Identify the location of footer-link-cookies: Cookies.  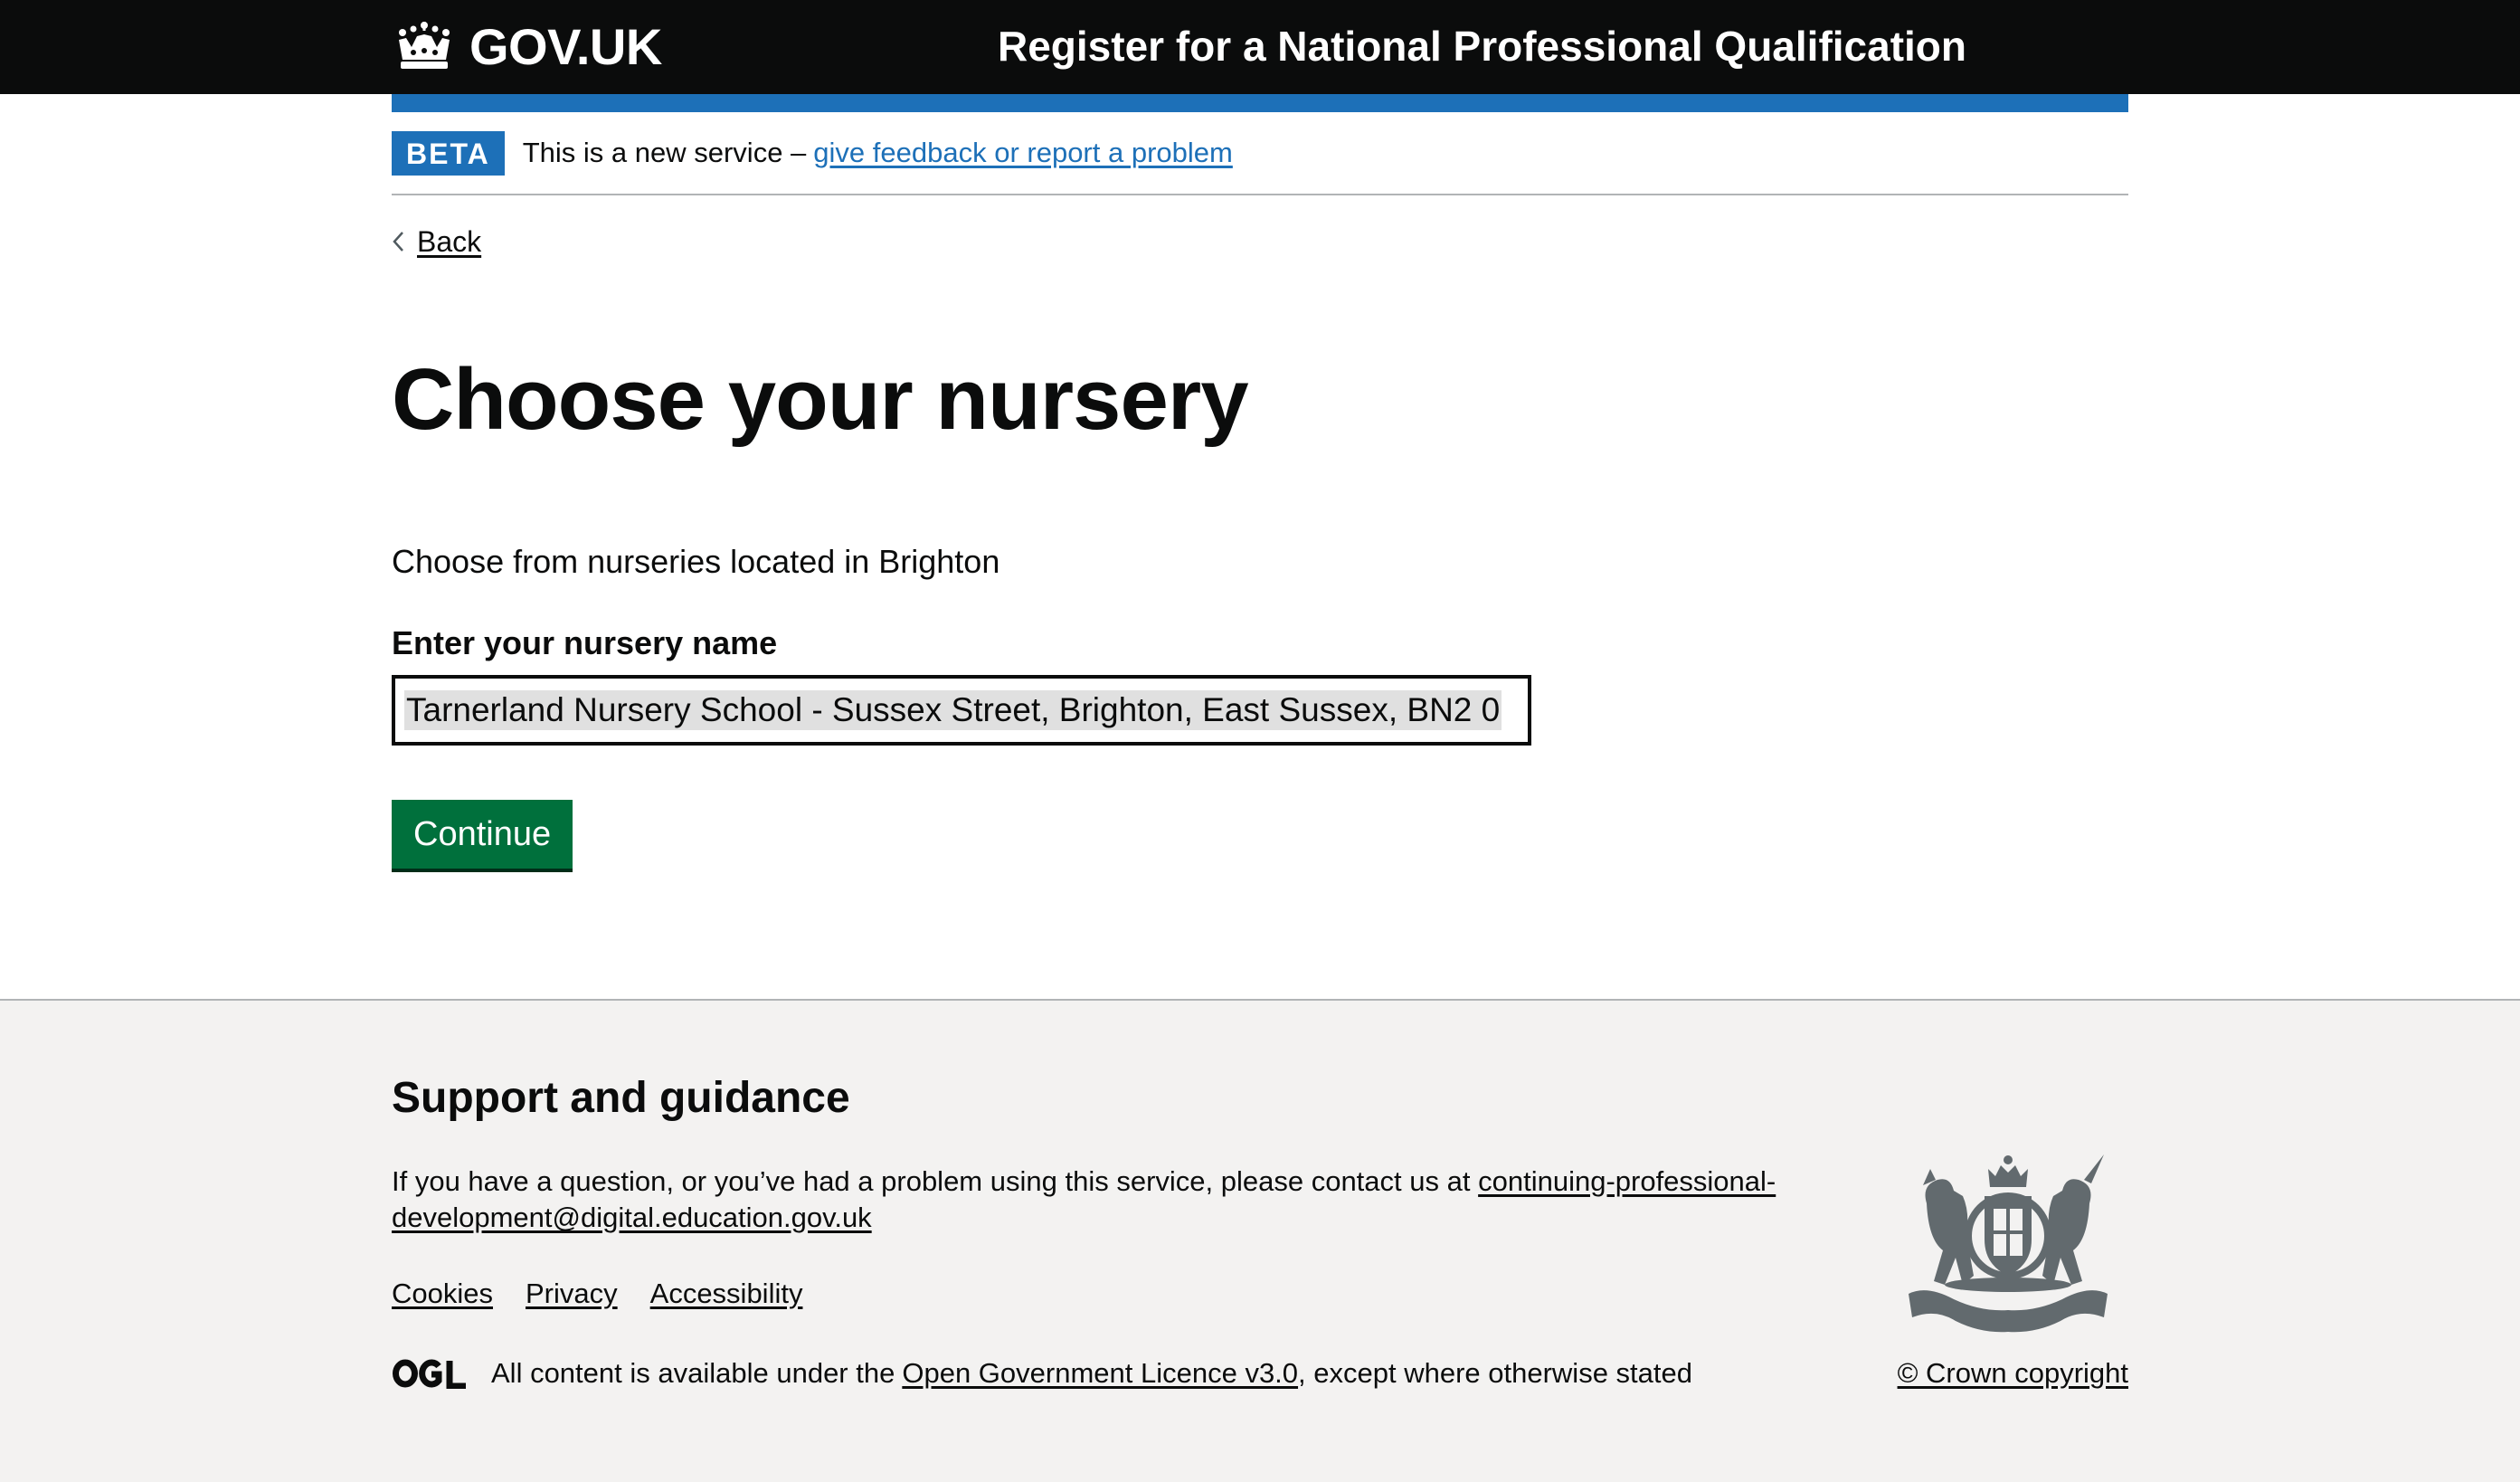
(443, 1294).